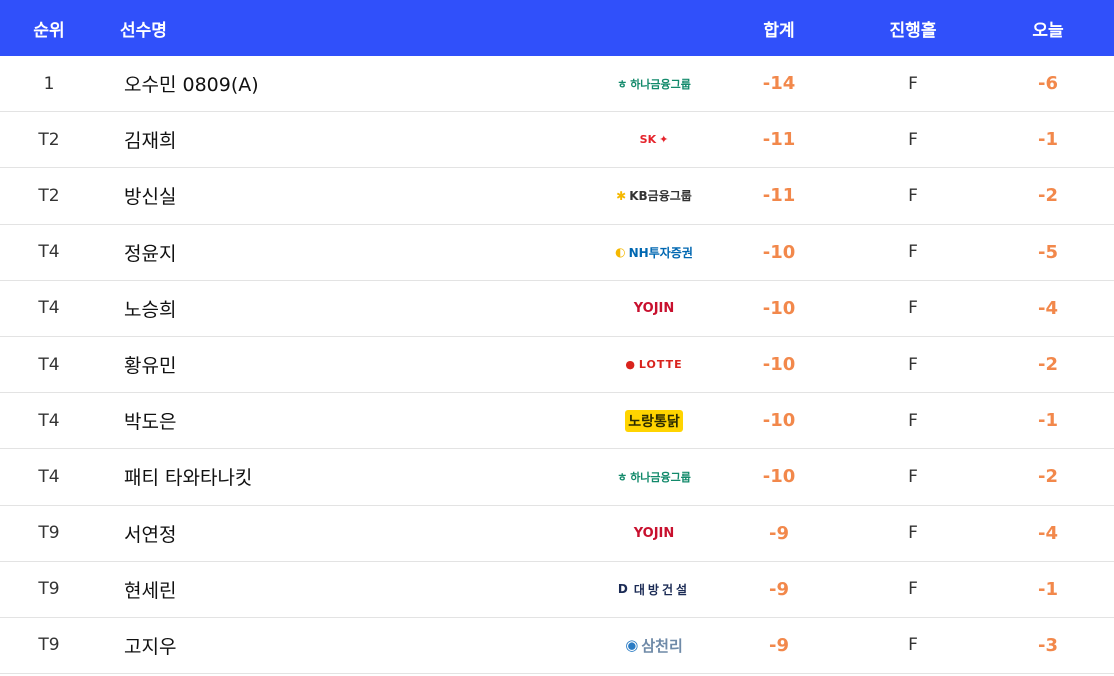 The image size is (1114, 676). I want to click on header-rank: 순위, so click(49, 30).